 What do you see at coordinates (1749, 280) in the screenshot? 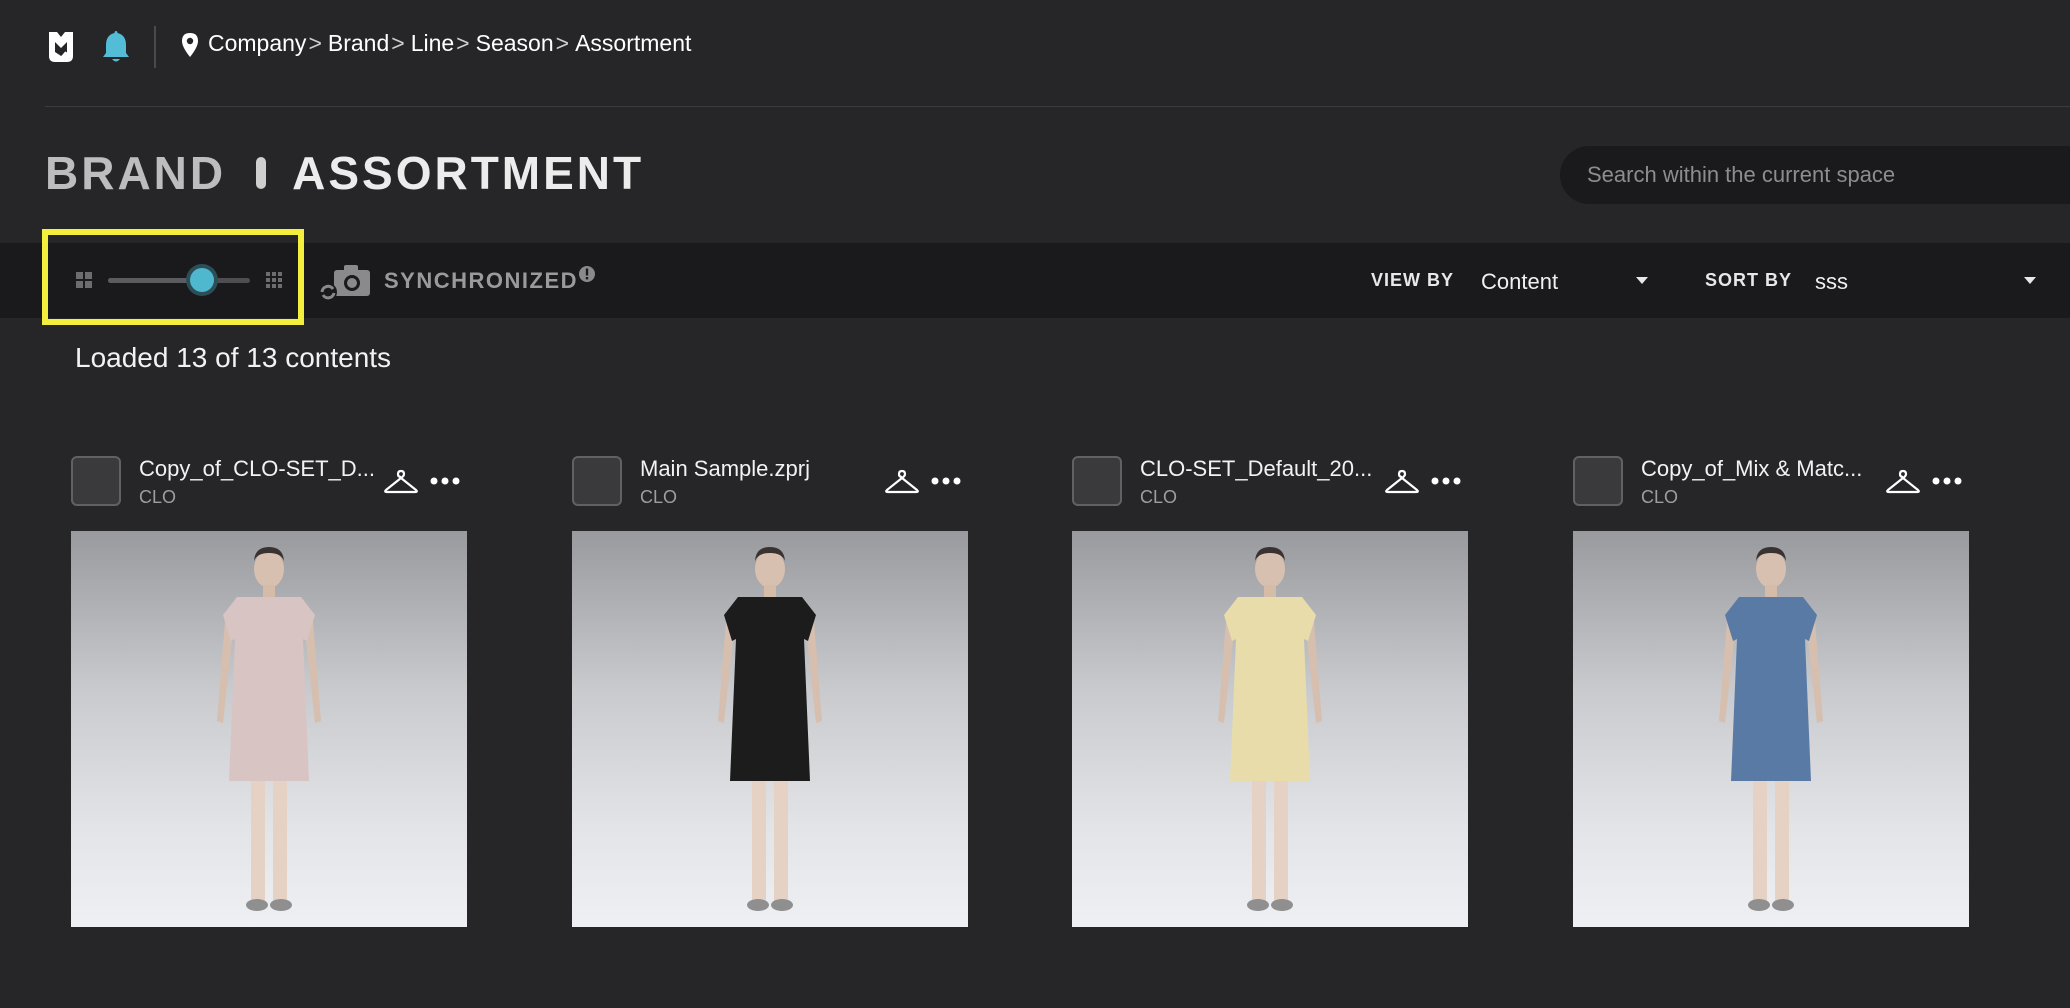
I see `sort-by-label: SORT BY` at bounding box center [1749, 280].